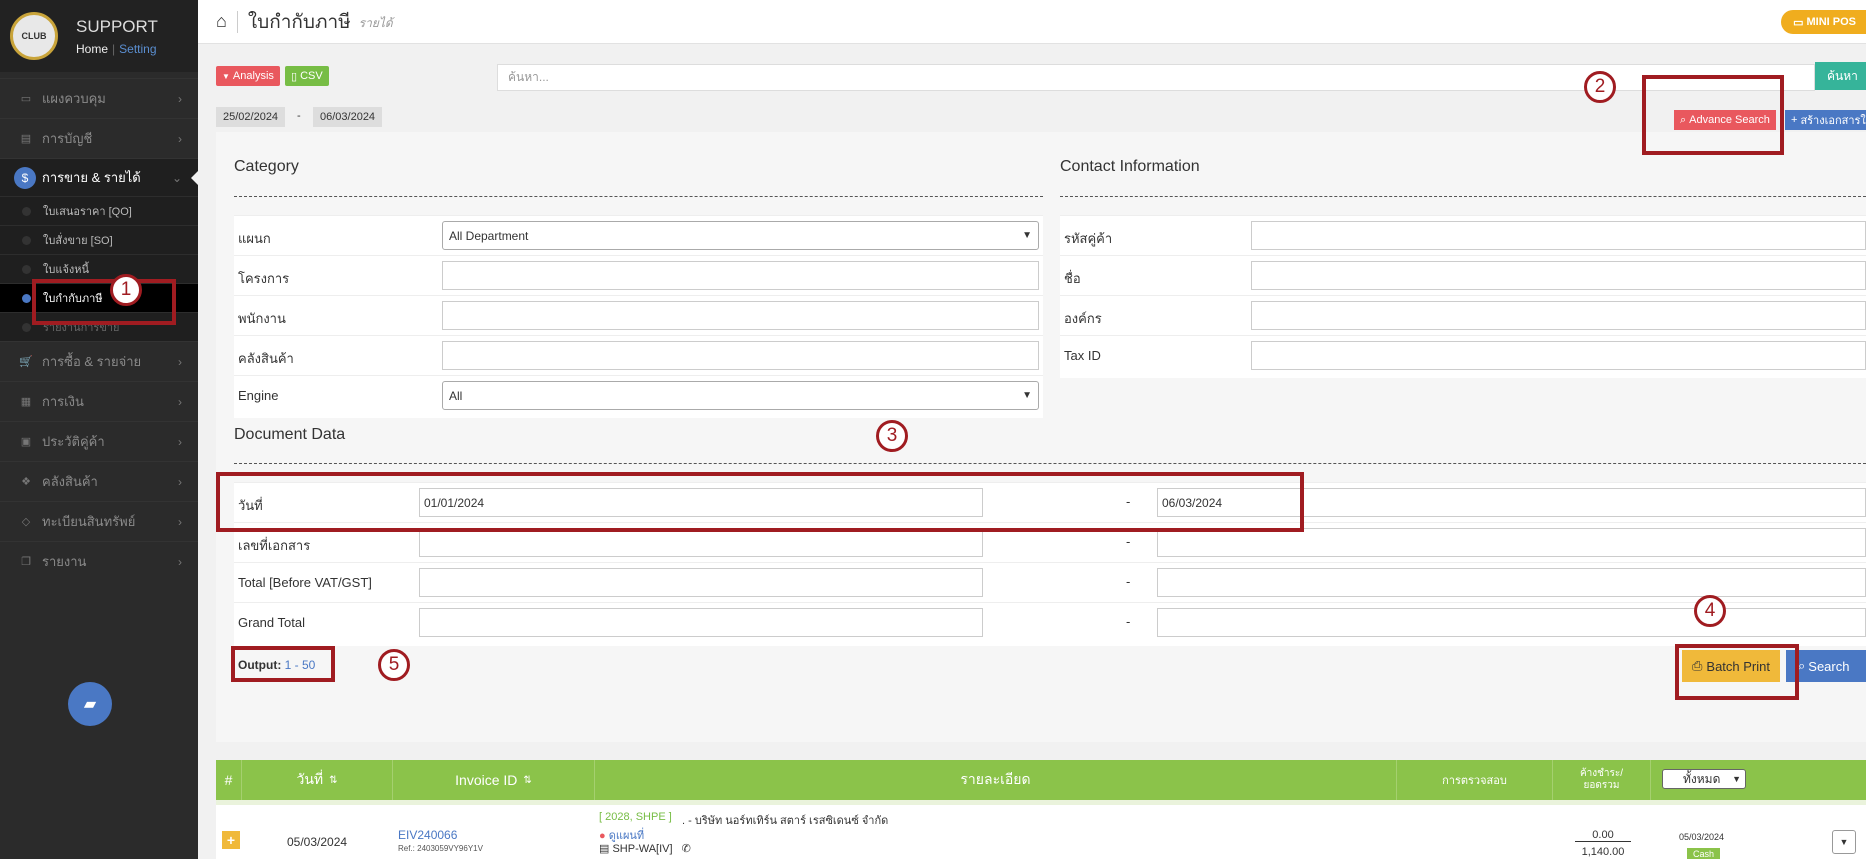  I want to click on mini-pos-label: MINI POS, so click(1831, 22).